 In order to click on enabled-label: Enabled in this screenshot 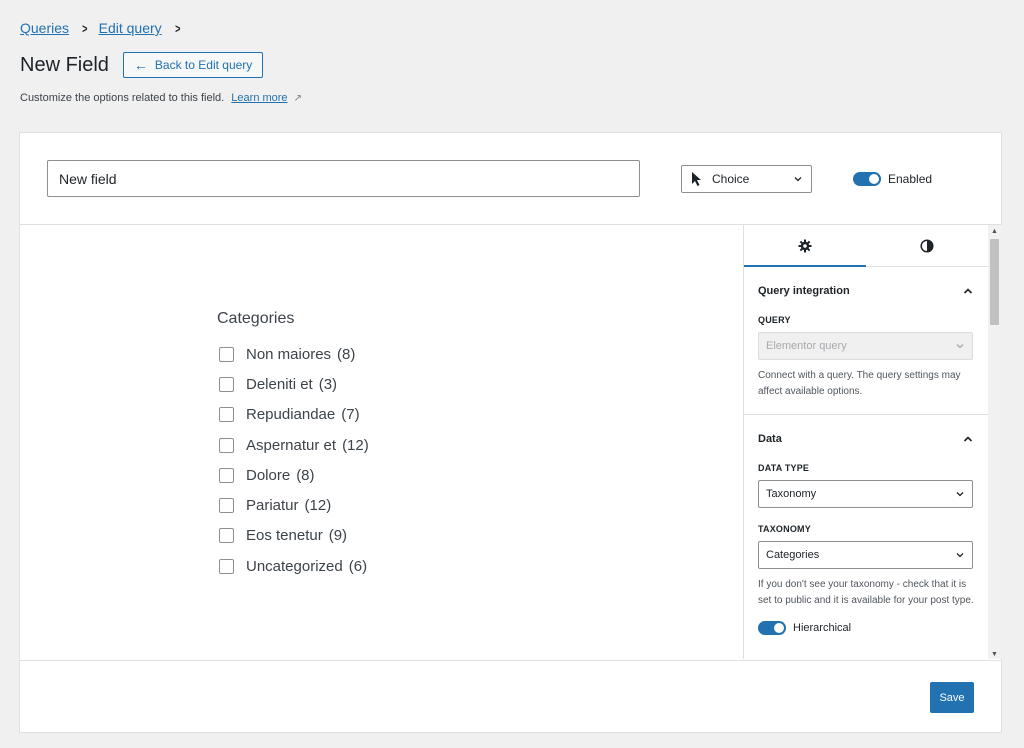, I will do `click(910, 179)`.